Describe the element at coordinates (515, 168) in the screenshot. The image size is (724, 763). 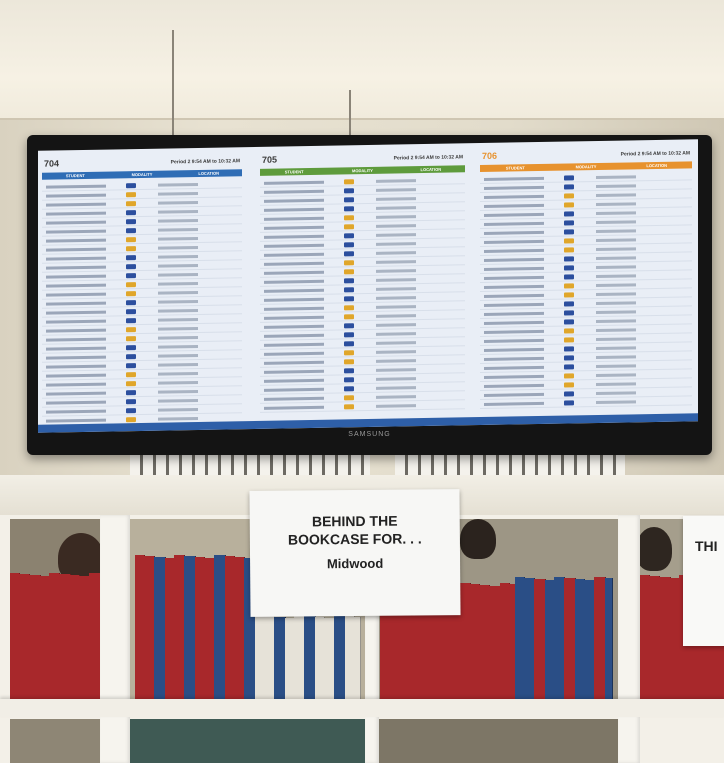
I see `column-student: STUDENT` at that location.